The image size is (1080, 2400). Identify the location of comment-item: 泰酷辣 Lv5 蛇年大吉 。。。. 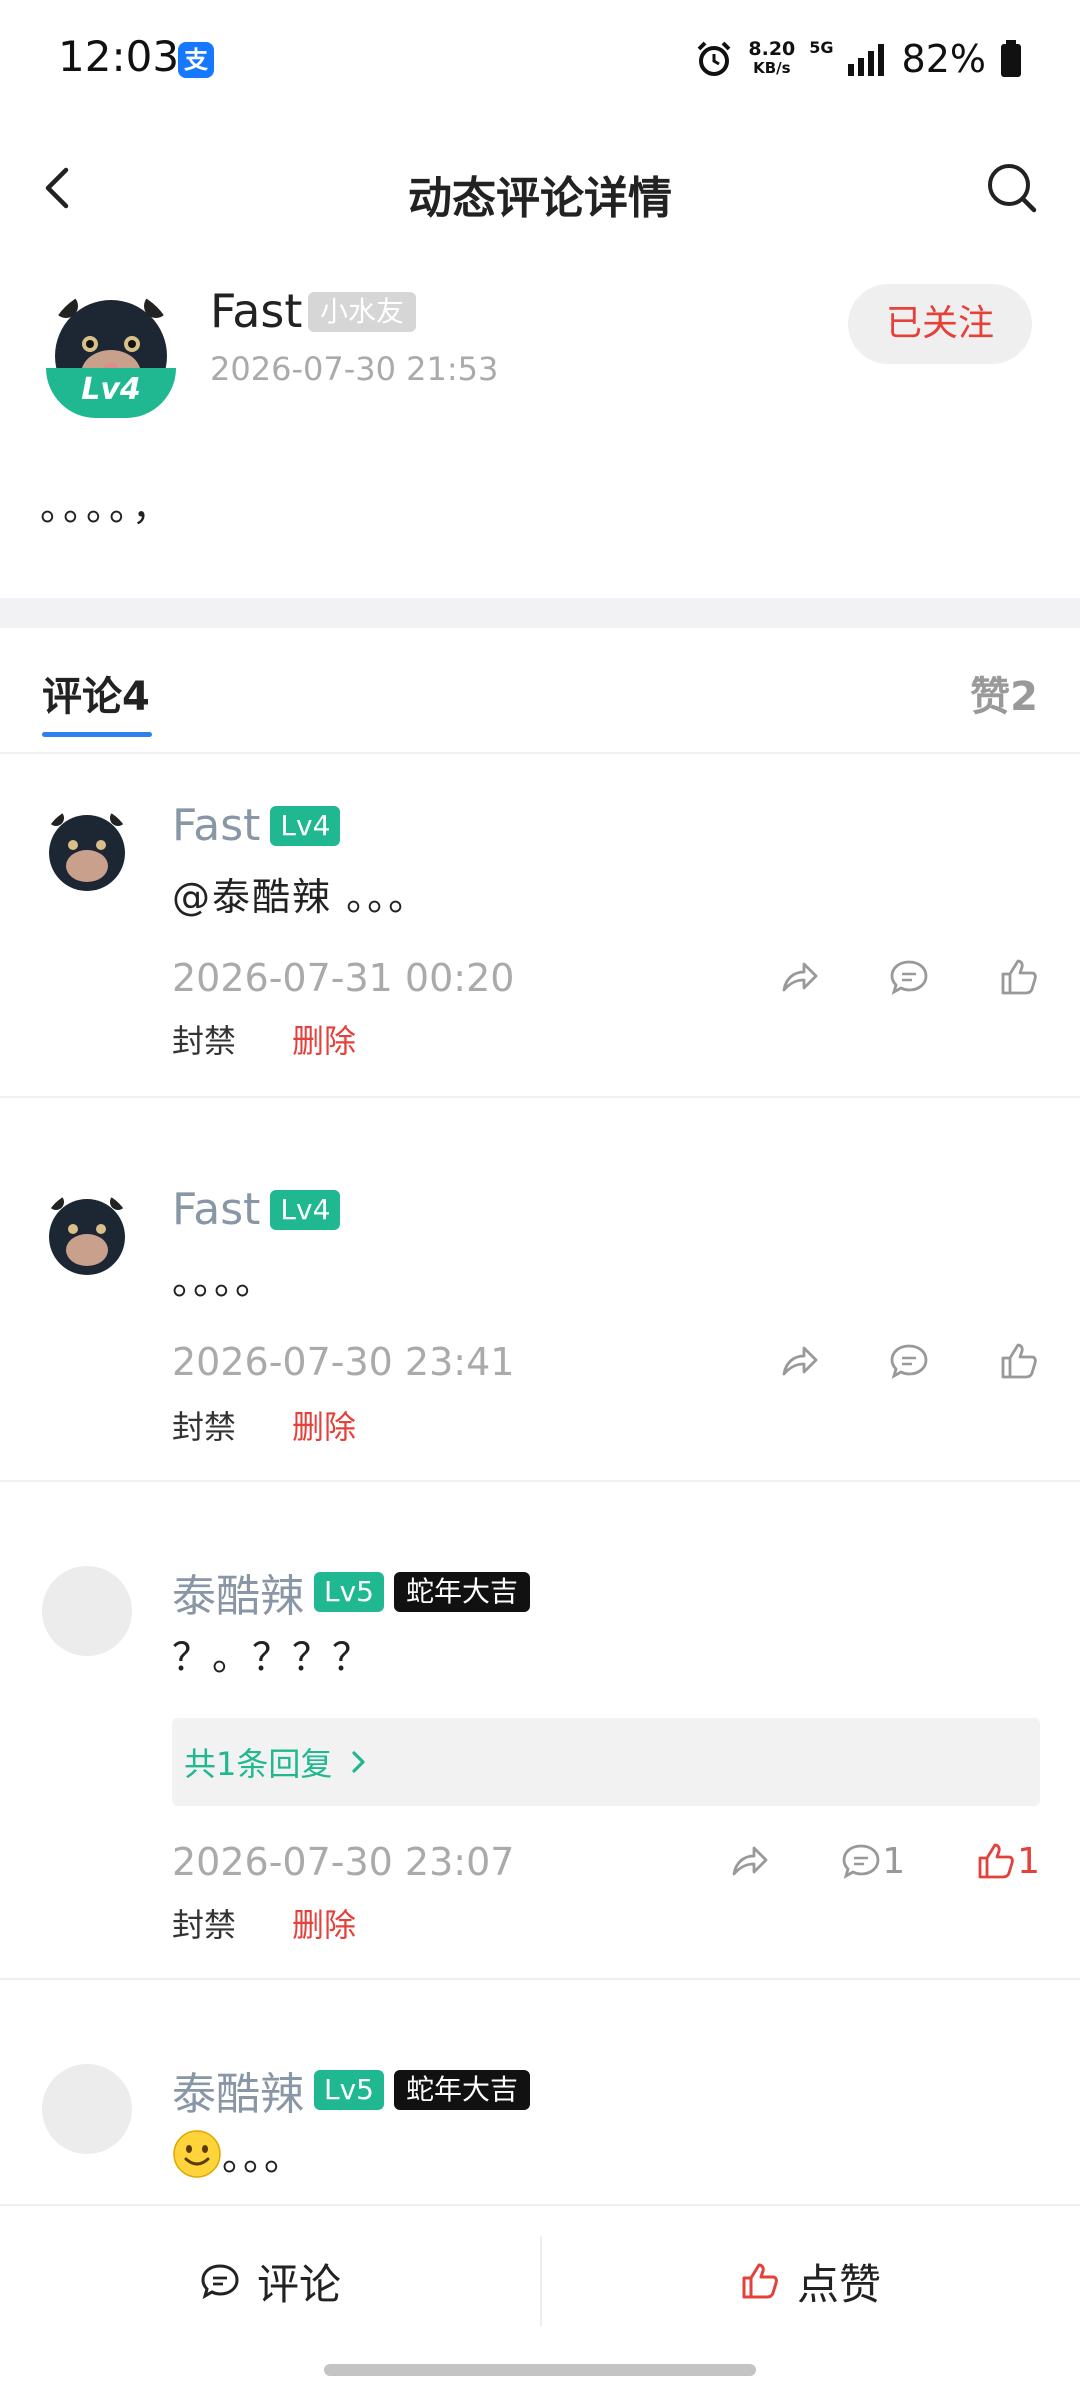
(540, 2092).